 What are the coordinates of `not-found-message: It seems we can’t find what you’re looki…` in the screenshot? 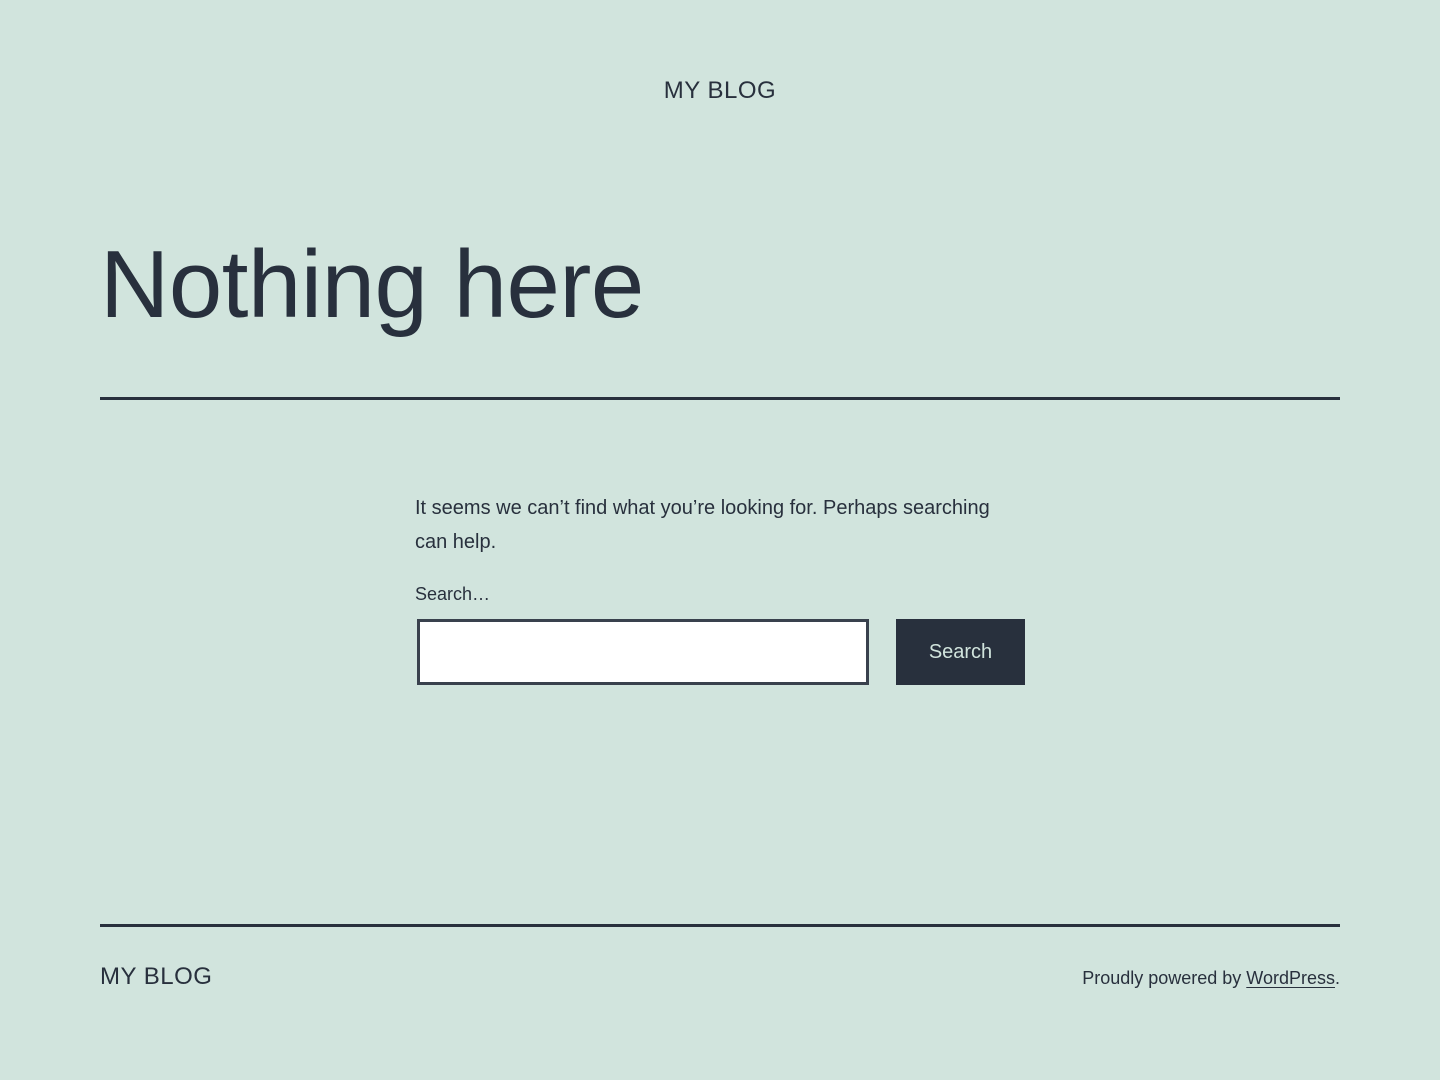 It's located at (702, 525).